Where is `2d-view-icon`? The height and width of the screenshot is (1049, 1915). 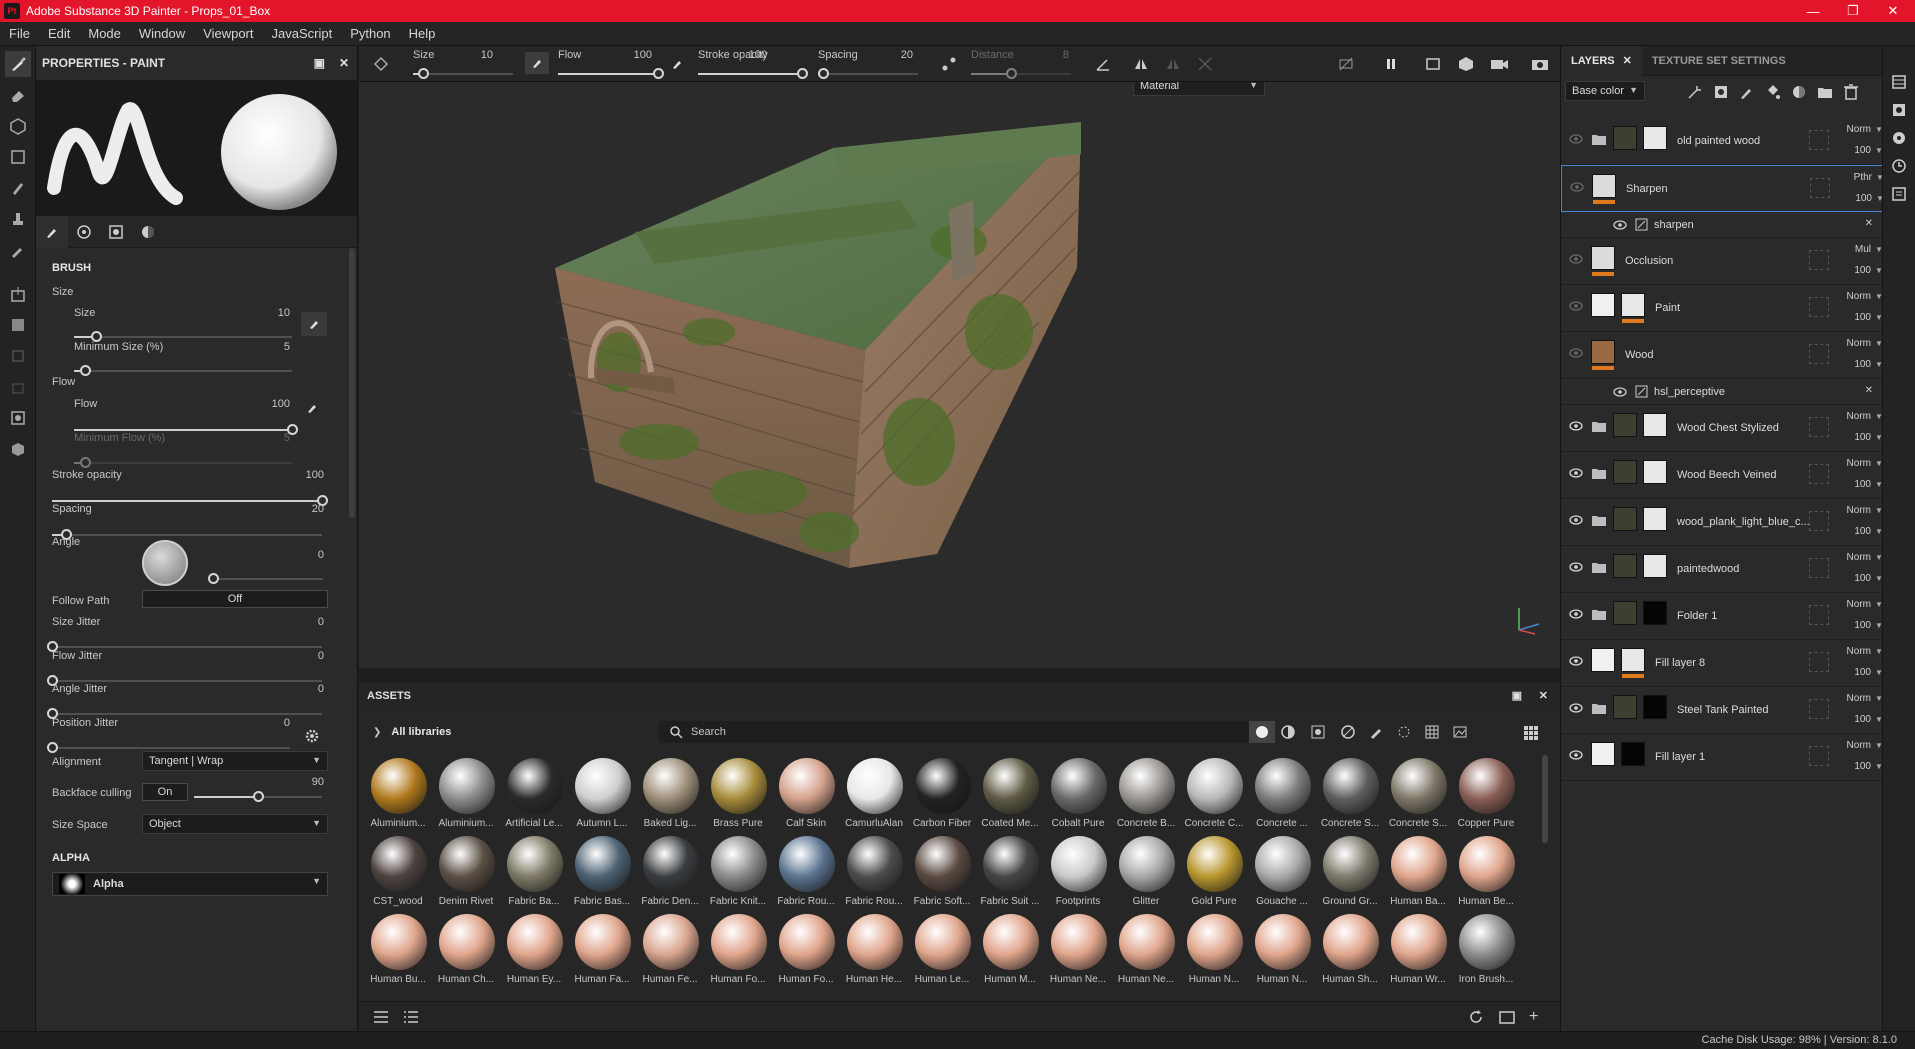 2d-view-icon is located at coordinates (1434, 65).